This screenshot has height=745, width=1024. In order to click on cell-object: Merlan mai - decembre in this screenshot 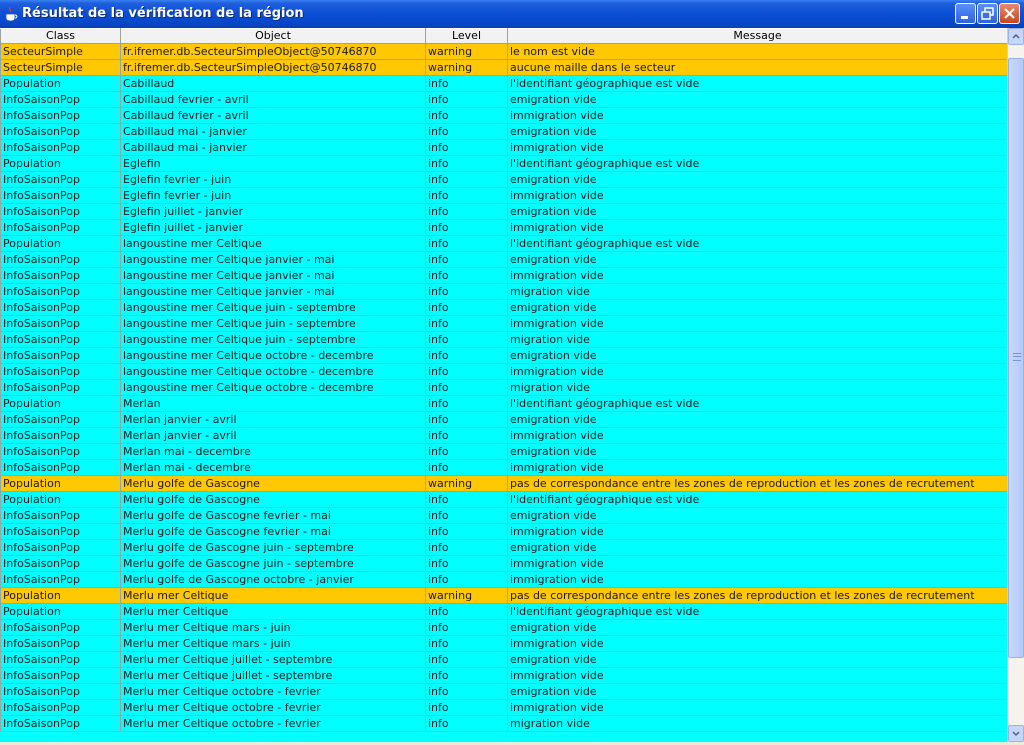, I will do `click(273, 467)`.